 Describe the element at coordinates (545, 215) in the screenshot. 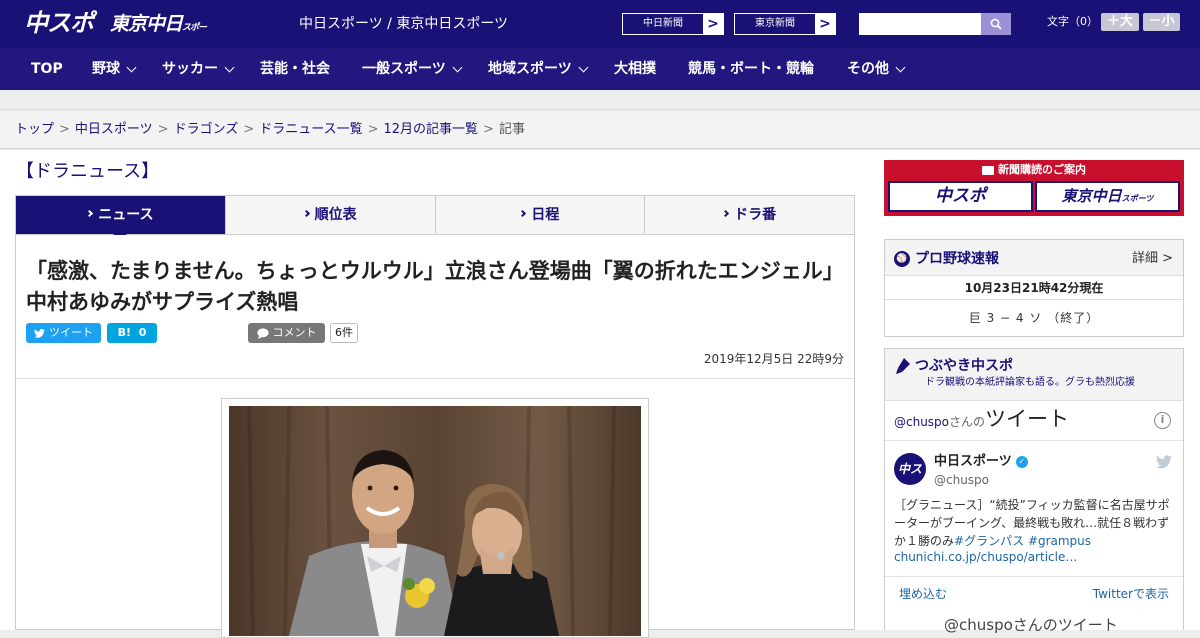

I see `tab-label: 日程` at that location.